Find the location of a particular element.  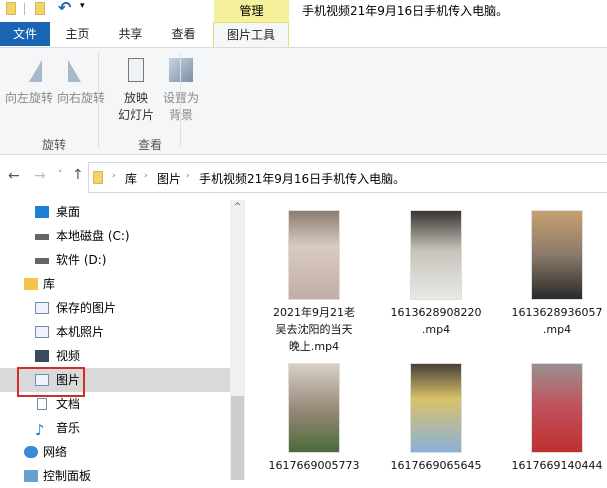

group-label-rotate: 旋转 is located at coordinates (54, 145).